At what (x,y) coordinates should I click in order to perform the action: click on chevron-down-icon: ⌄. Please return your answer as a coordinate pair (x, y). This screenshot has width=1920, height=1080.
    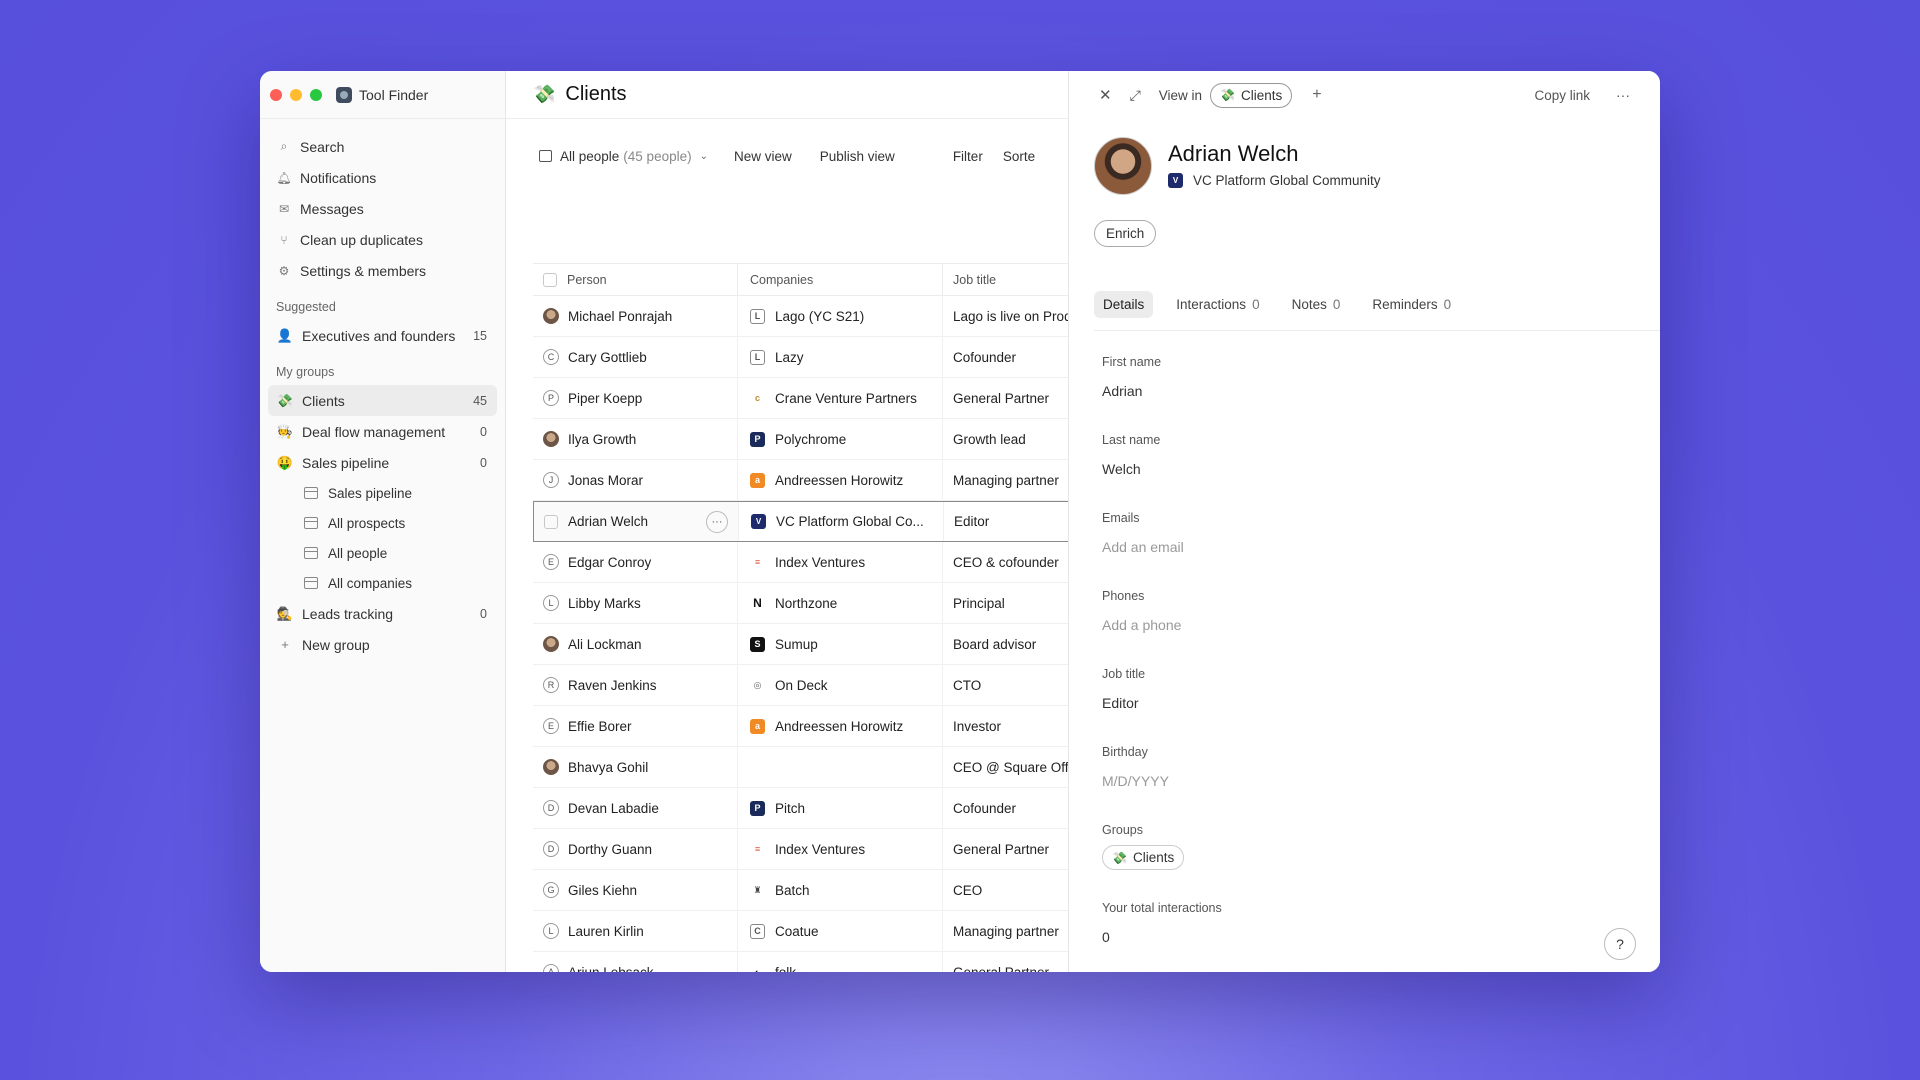
    Looking at the image, I should click on (704, 156).